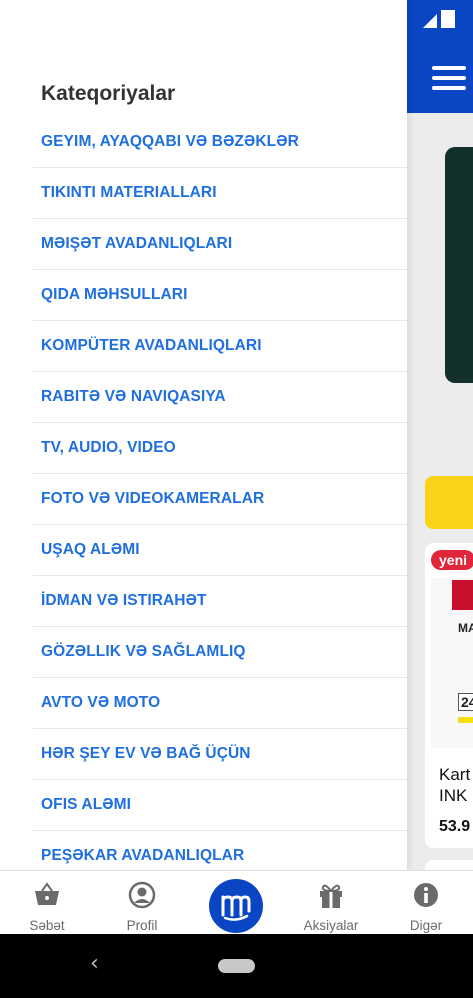 The height and width of the screenshot is (998, 473). I want to click on nav-promotions: Aksiyalar, so click(331, 903).